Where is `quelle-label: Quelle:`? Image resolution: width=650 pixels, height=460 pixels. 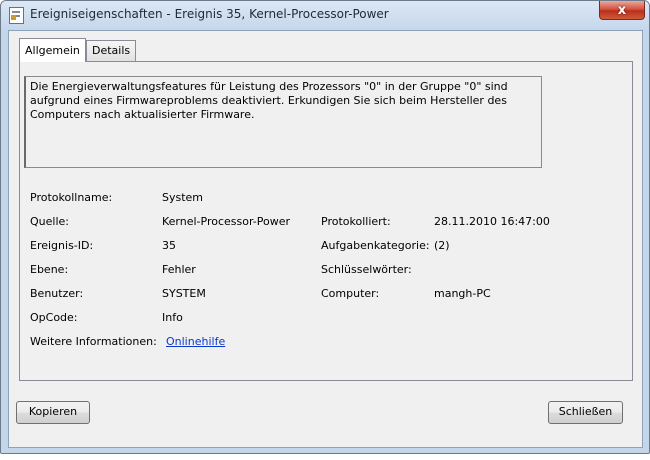
quelle-label: Quelle: is located at coordinates (49, 221).